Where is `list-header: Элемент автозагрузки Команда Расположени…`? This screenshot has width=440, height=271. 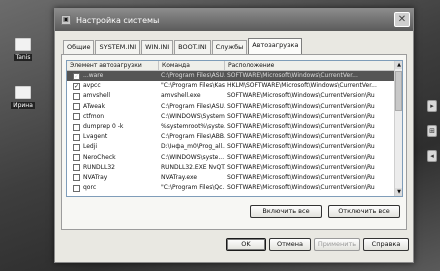
list-header: Элемент автозагрузки Команда Расположени… is located at coordinates (234, 66).